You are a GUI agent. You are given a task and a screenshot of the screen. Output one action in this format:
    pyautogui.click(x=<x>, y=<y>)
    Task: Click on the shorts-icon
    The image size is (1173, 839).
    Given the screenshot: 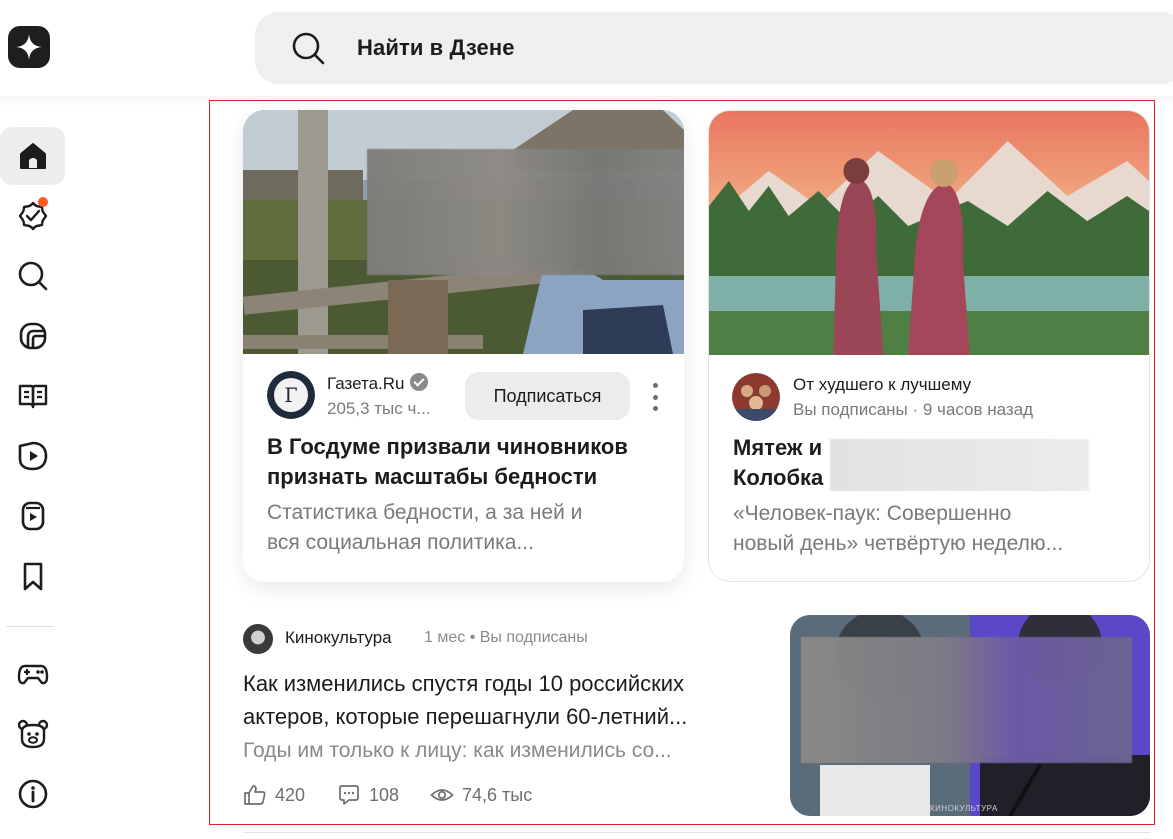 What is the action you would take?
    pyautogui.click(x=32, y=336)
    